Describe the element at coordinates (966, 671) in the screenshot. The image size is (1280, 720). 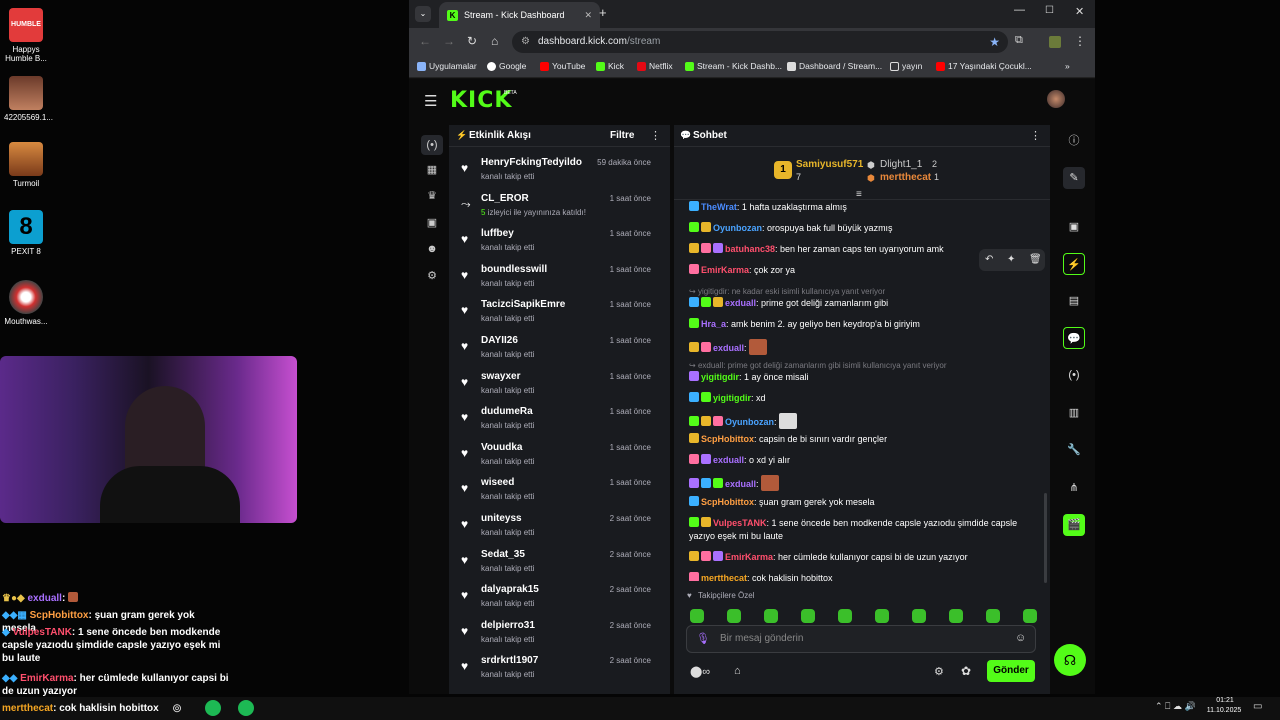
I see `bot-icon: ✿` at that location.